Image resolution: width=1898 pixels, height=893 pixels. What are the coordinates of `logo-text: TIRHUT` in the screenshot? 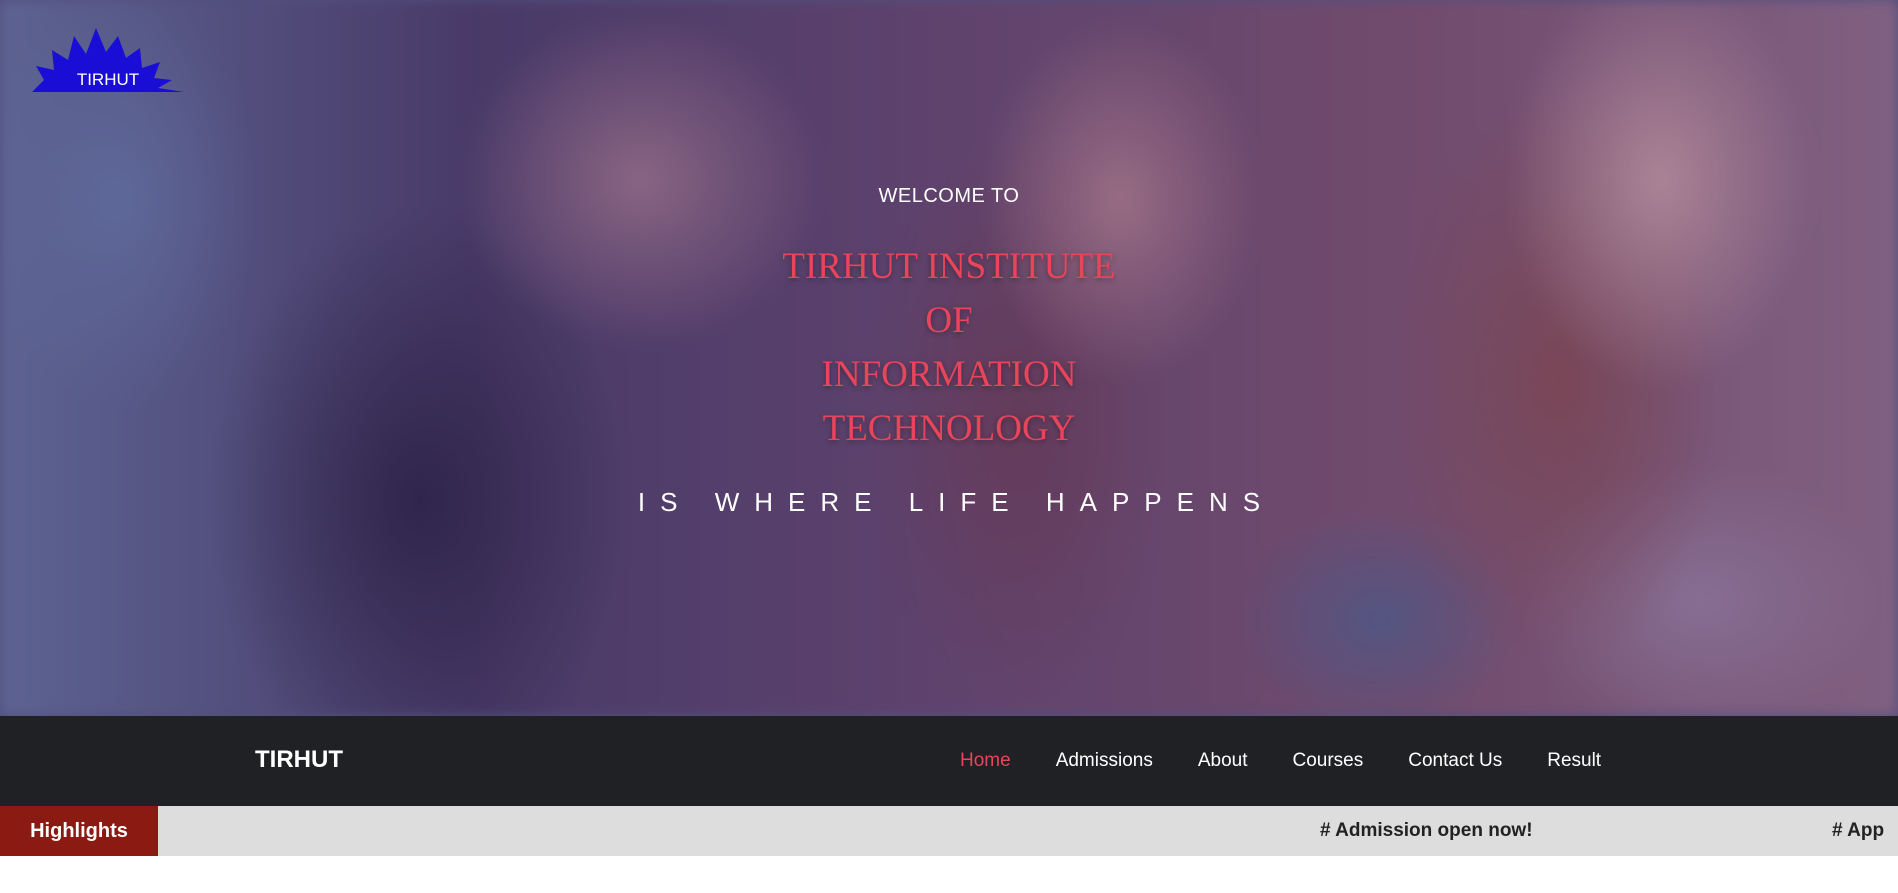 It's located at (108, 79).